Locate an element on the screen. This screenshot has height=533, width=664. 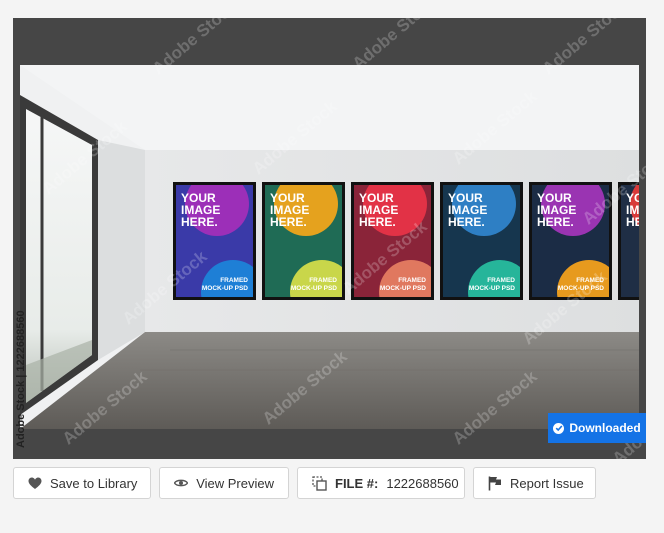
copy-icon is located at coordinates (319, 483).